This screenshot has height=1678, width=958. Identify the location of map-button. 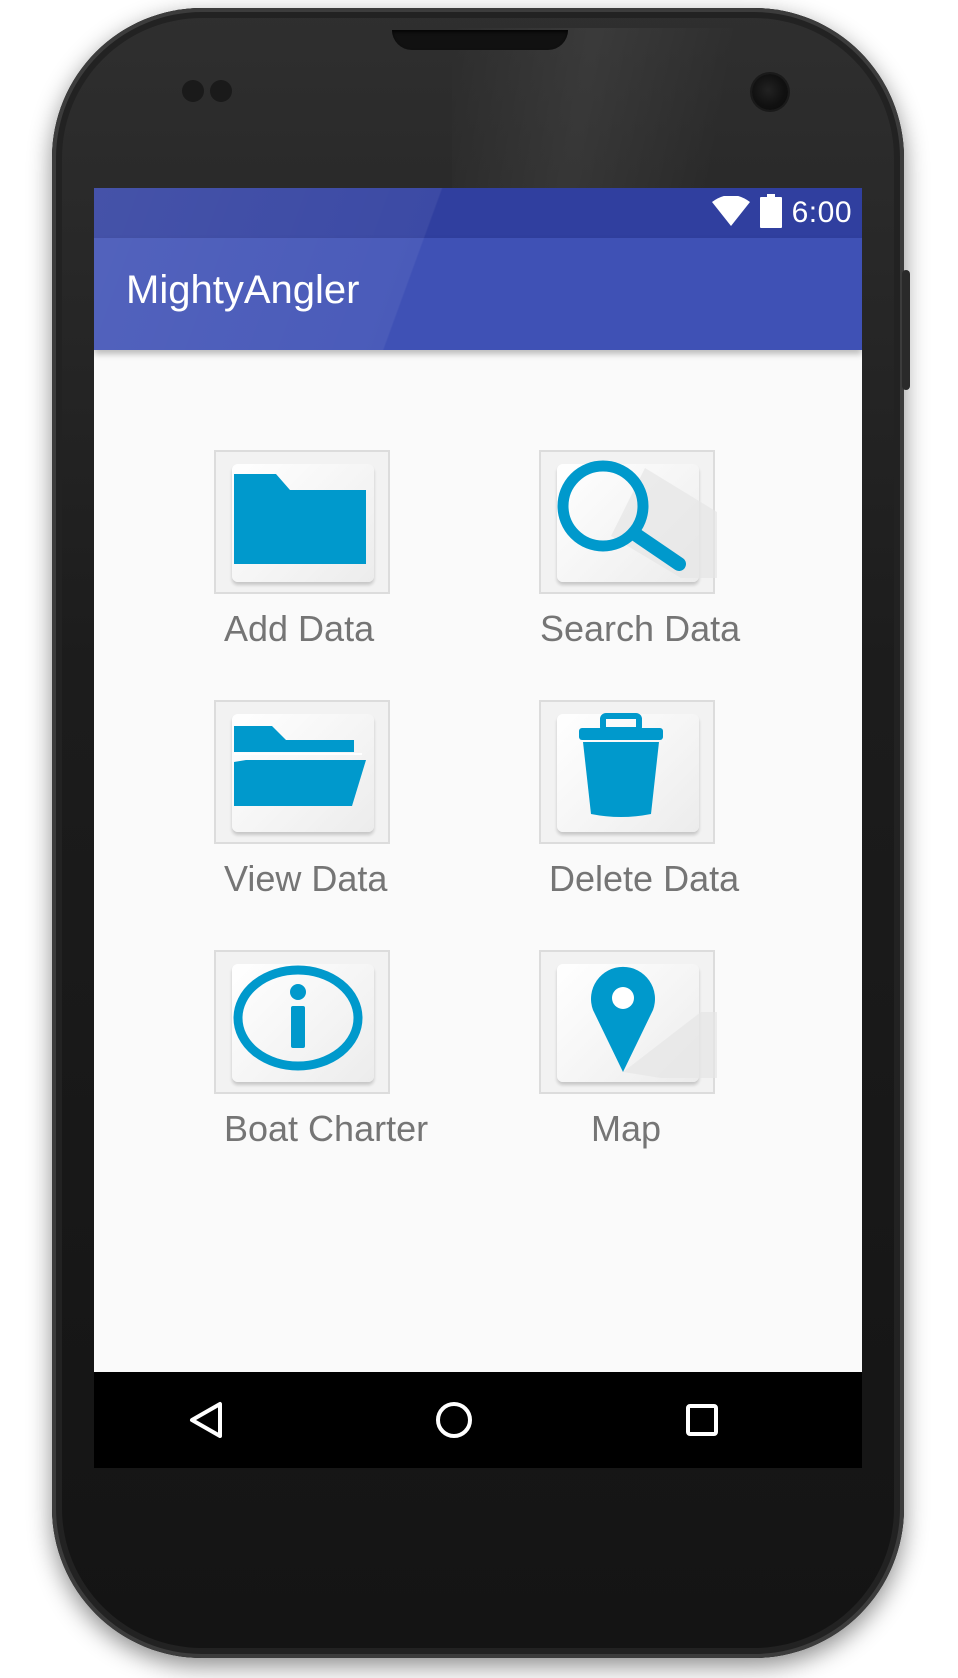
(628, 1022).